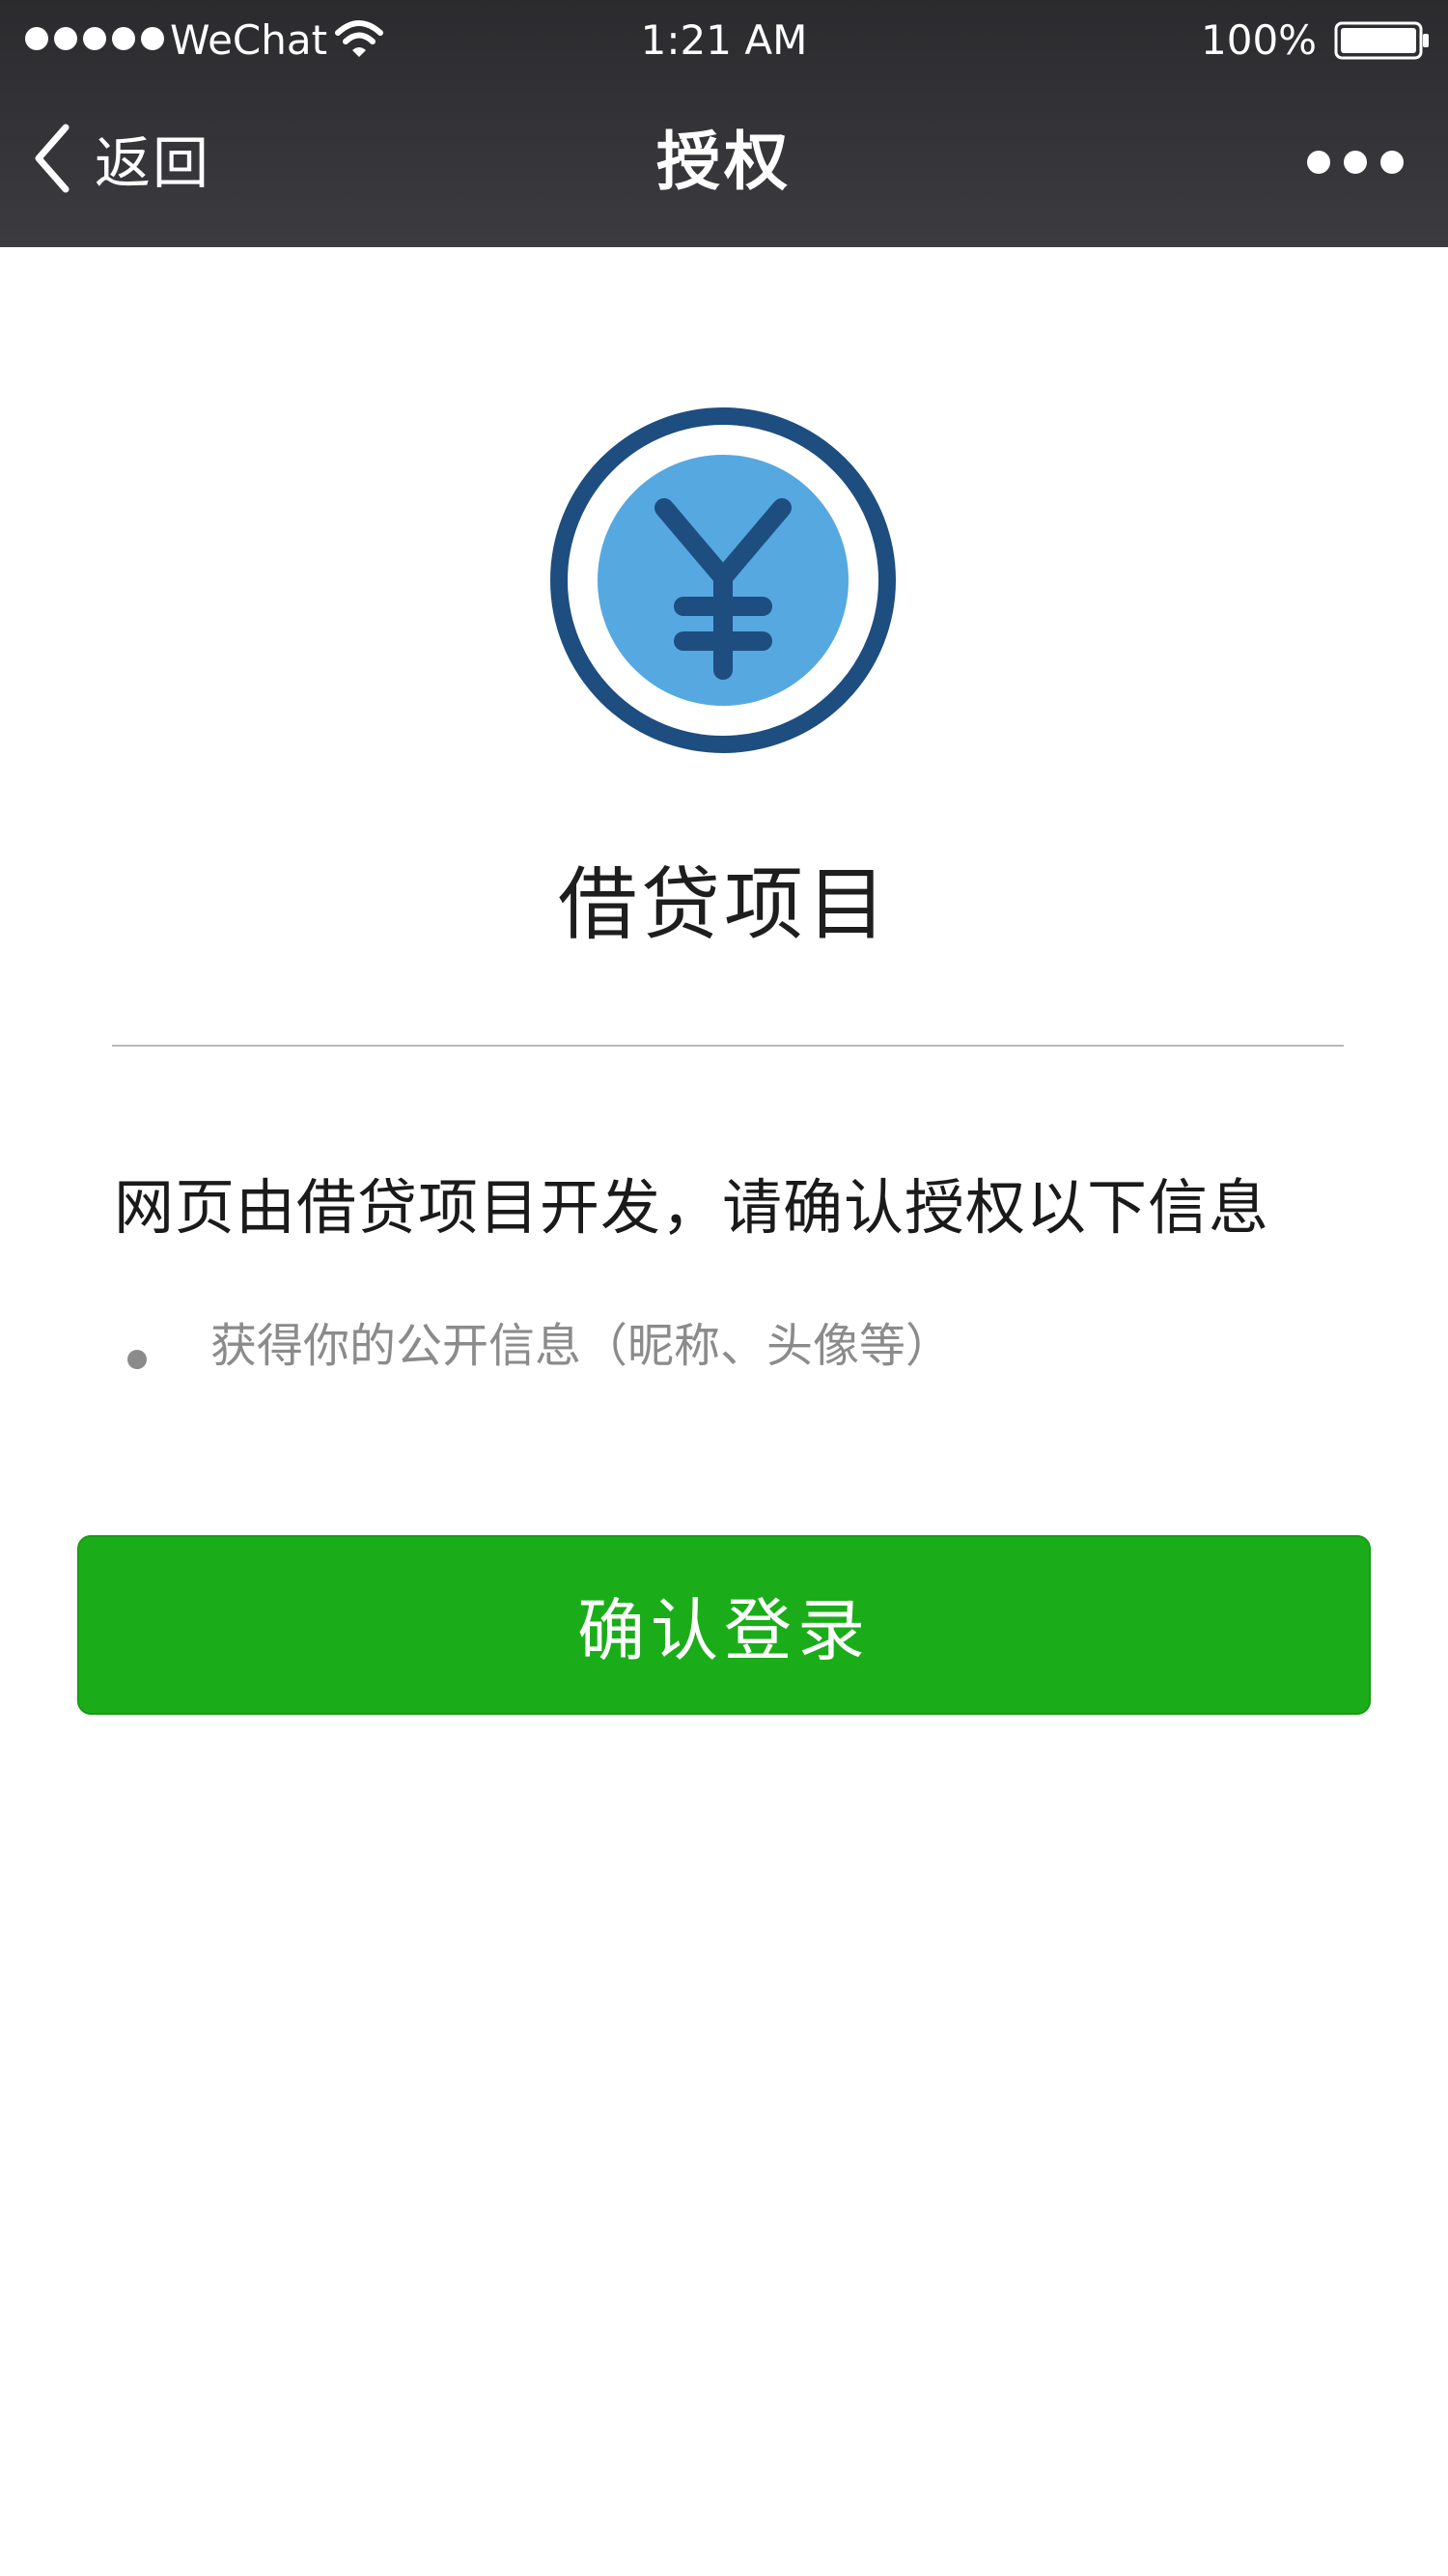 The image size is (1448, 2576). I want to click on more-icon, so click(1355, 166).